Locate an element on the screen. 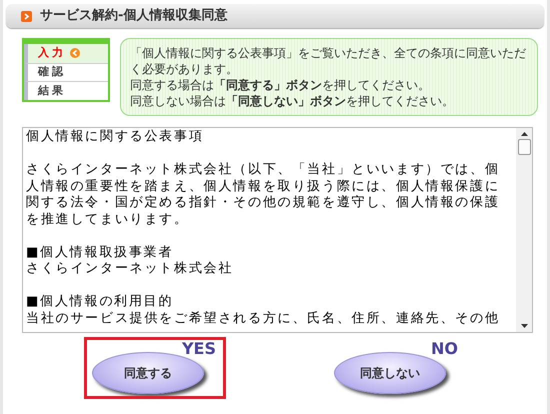  step-item: 入力 is located at coordinates (66, 53).